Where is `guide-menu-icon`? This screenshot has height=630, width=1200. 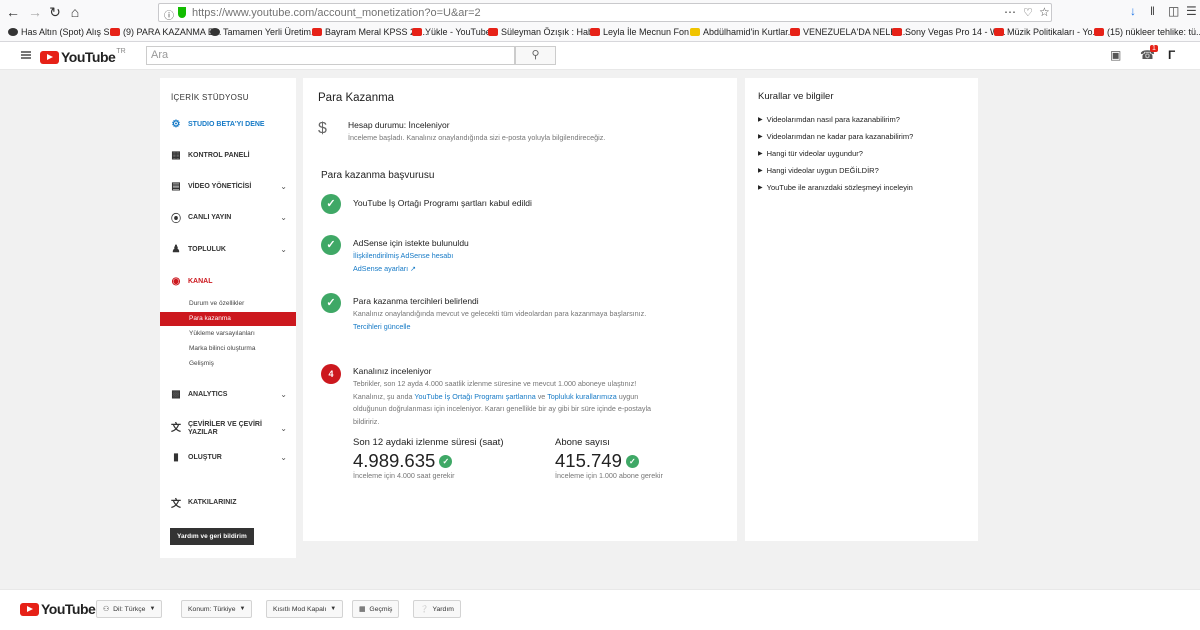
guide-menu-icon is located at coordinates (26, 55).